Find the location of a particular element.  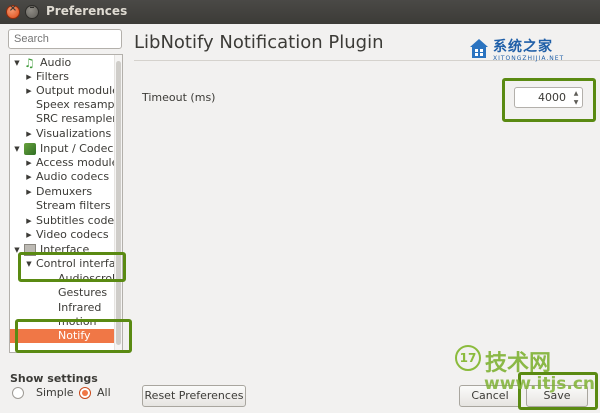

all-radio is located at coordinates (85, 393).